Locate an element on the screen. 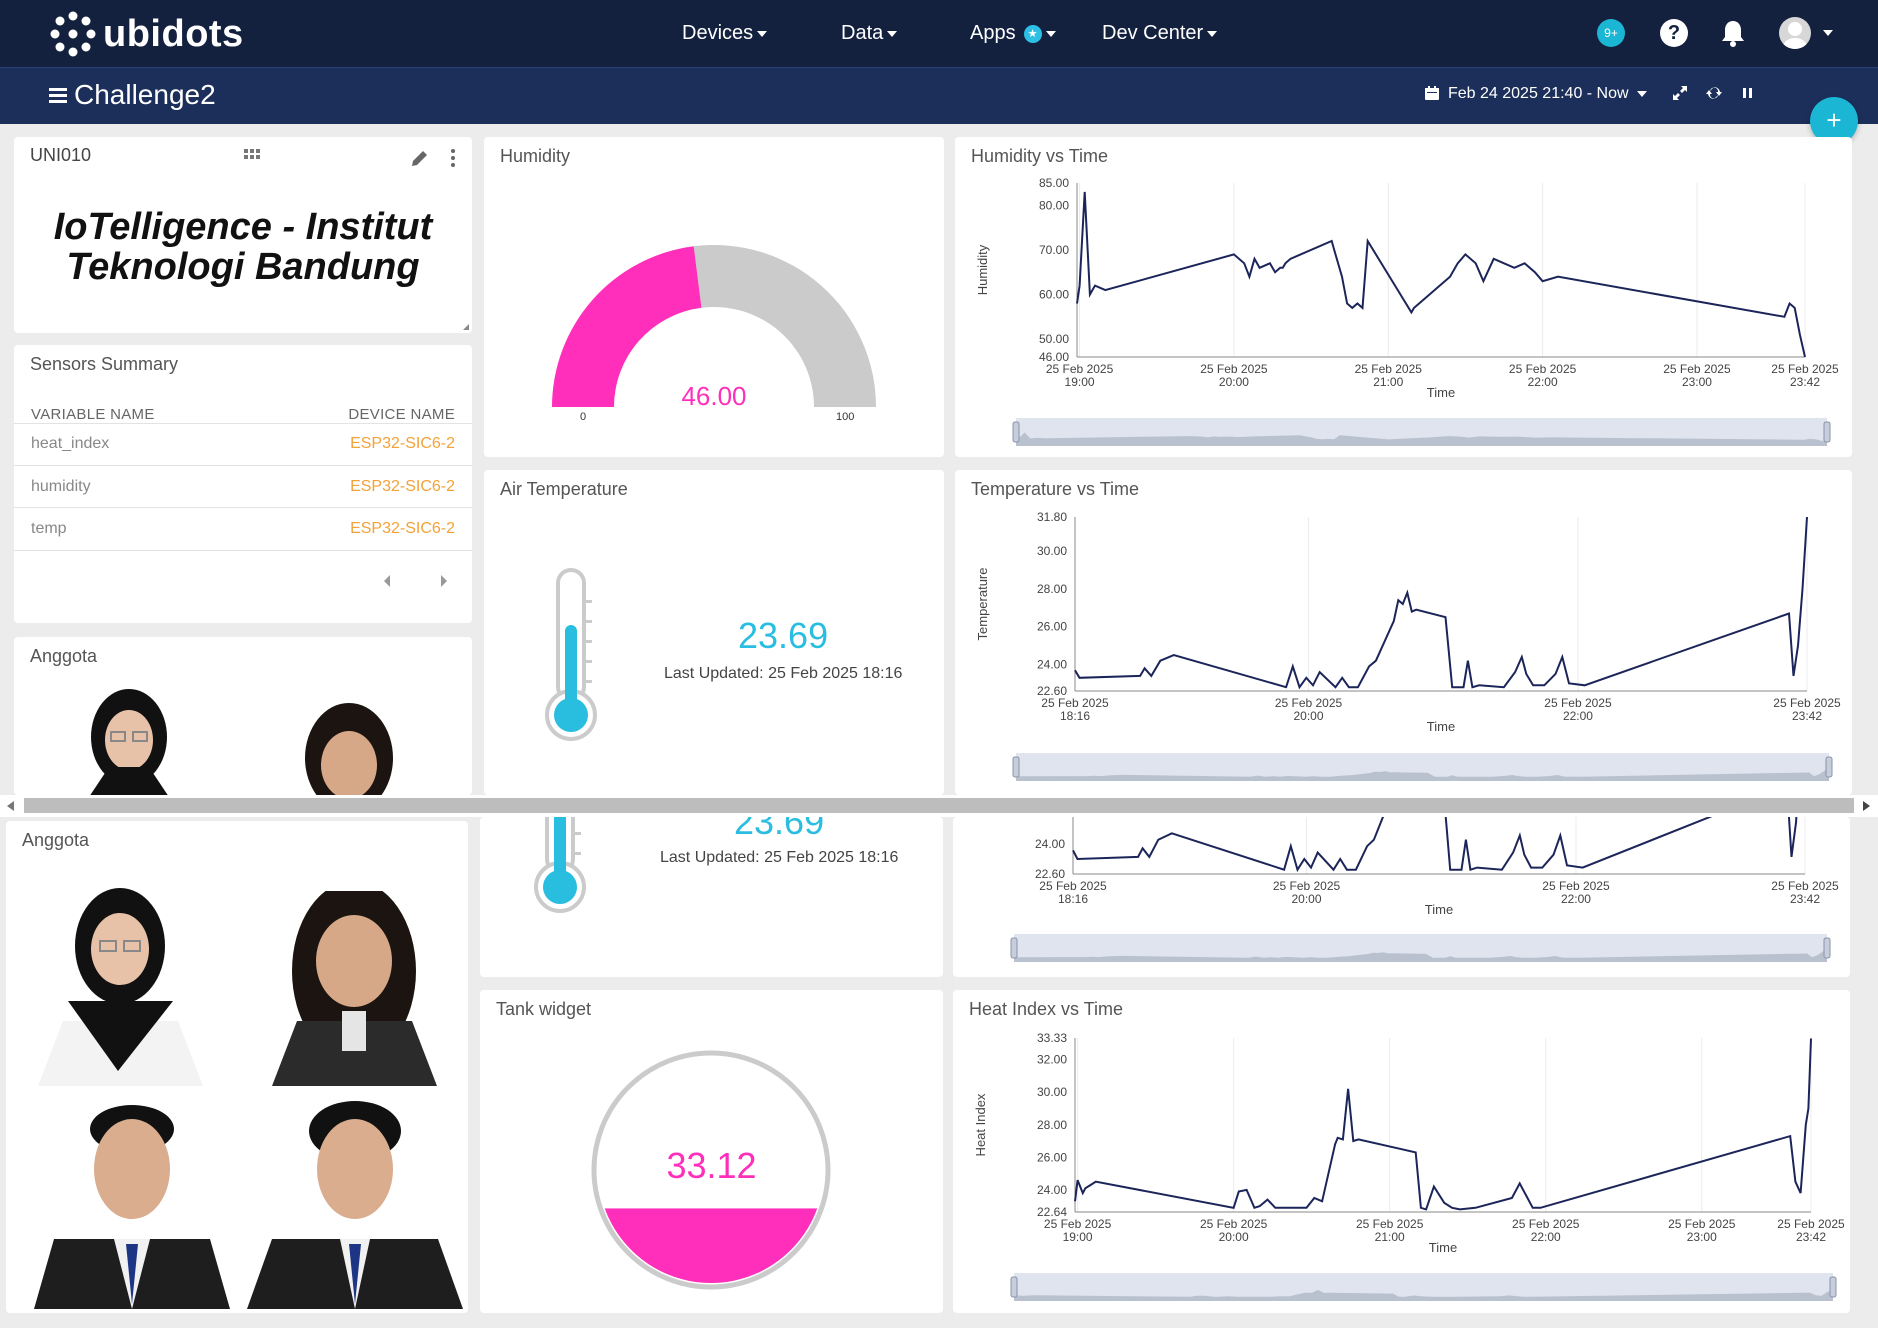 This screenshot has height=1328, width=1878. date-range-label: Feb 24 2025 21:40 - Now is located at coordinates (1538, 93).